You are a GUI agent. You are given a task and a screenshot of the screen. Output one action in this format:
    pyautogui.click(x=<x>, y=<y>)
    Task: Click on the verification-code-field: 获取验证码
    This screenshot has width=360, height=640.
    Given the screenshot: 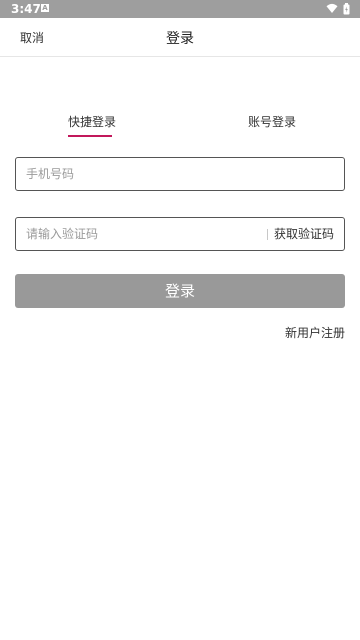 What is the action you would take?
    pyautogui.click(x=180, y=234)
    